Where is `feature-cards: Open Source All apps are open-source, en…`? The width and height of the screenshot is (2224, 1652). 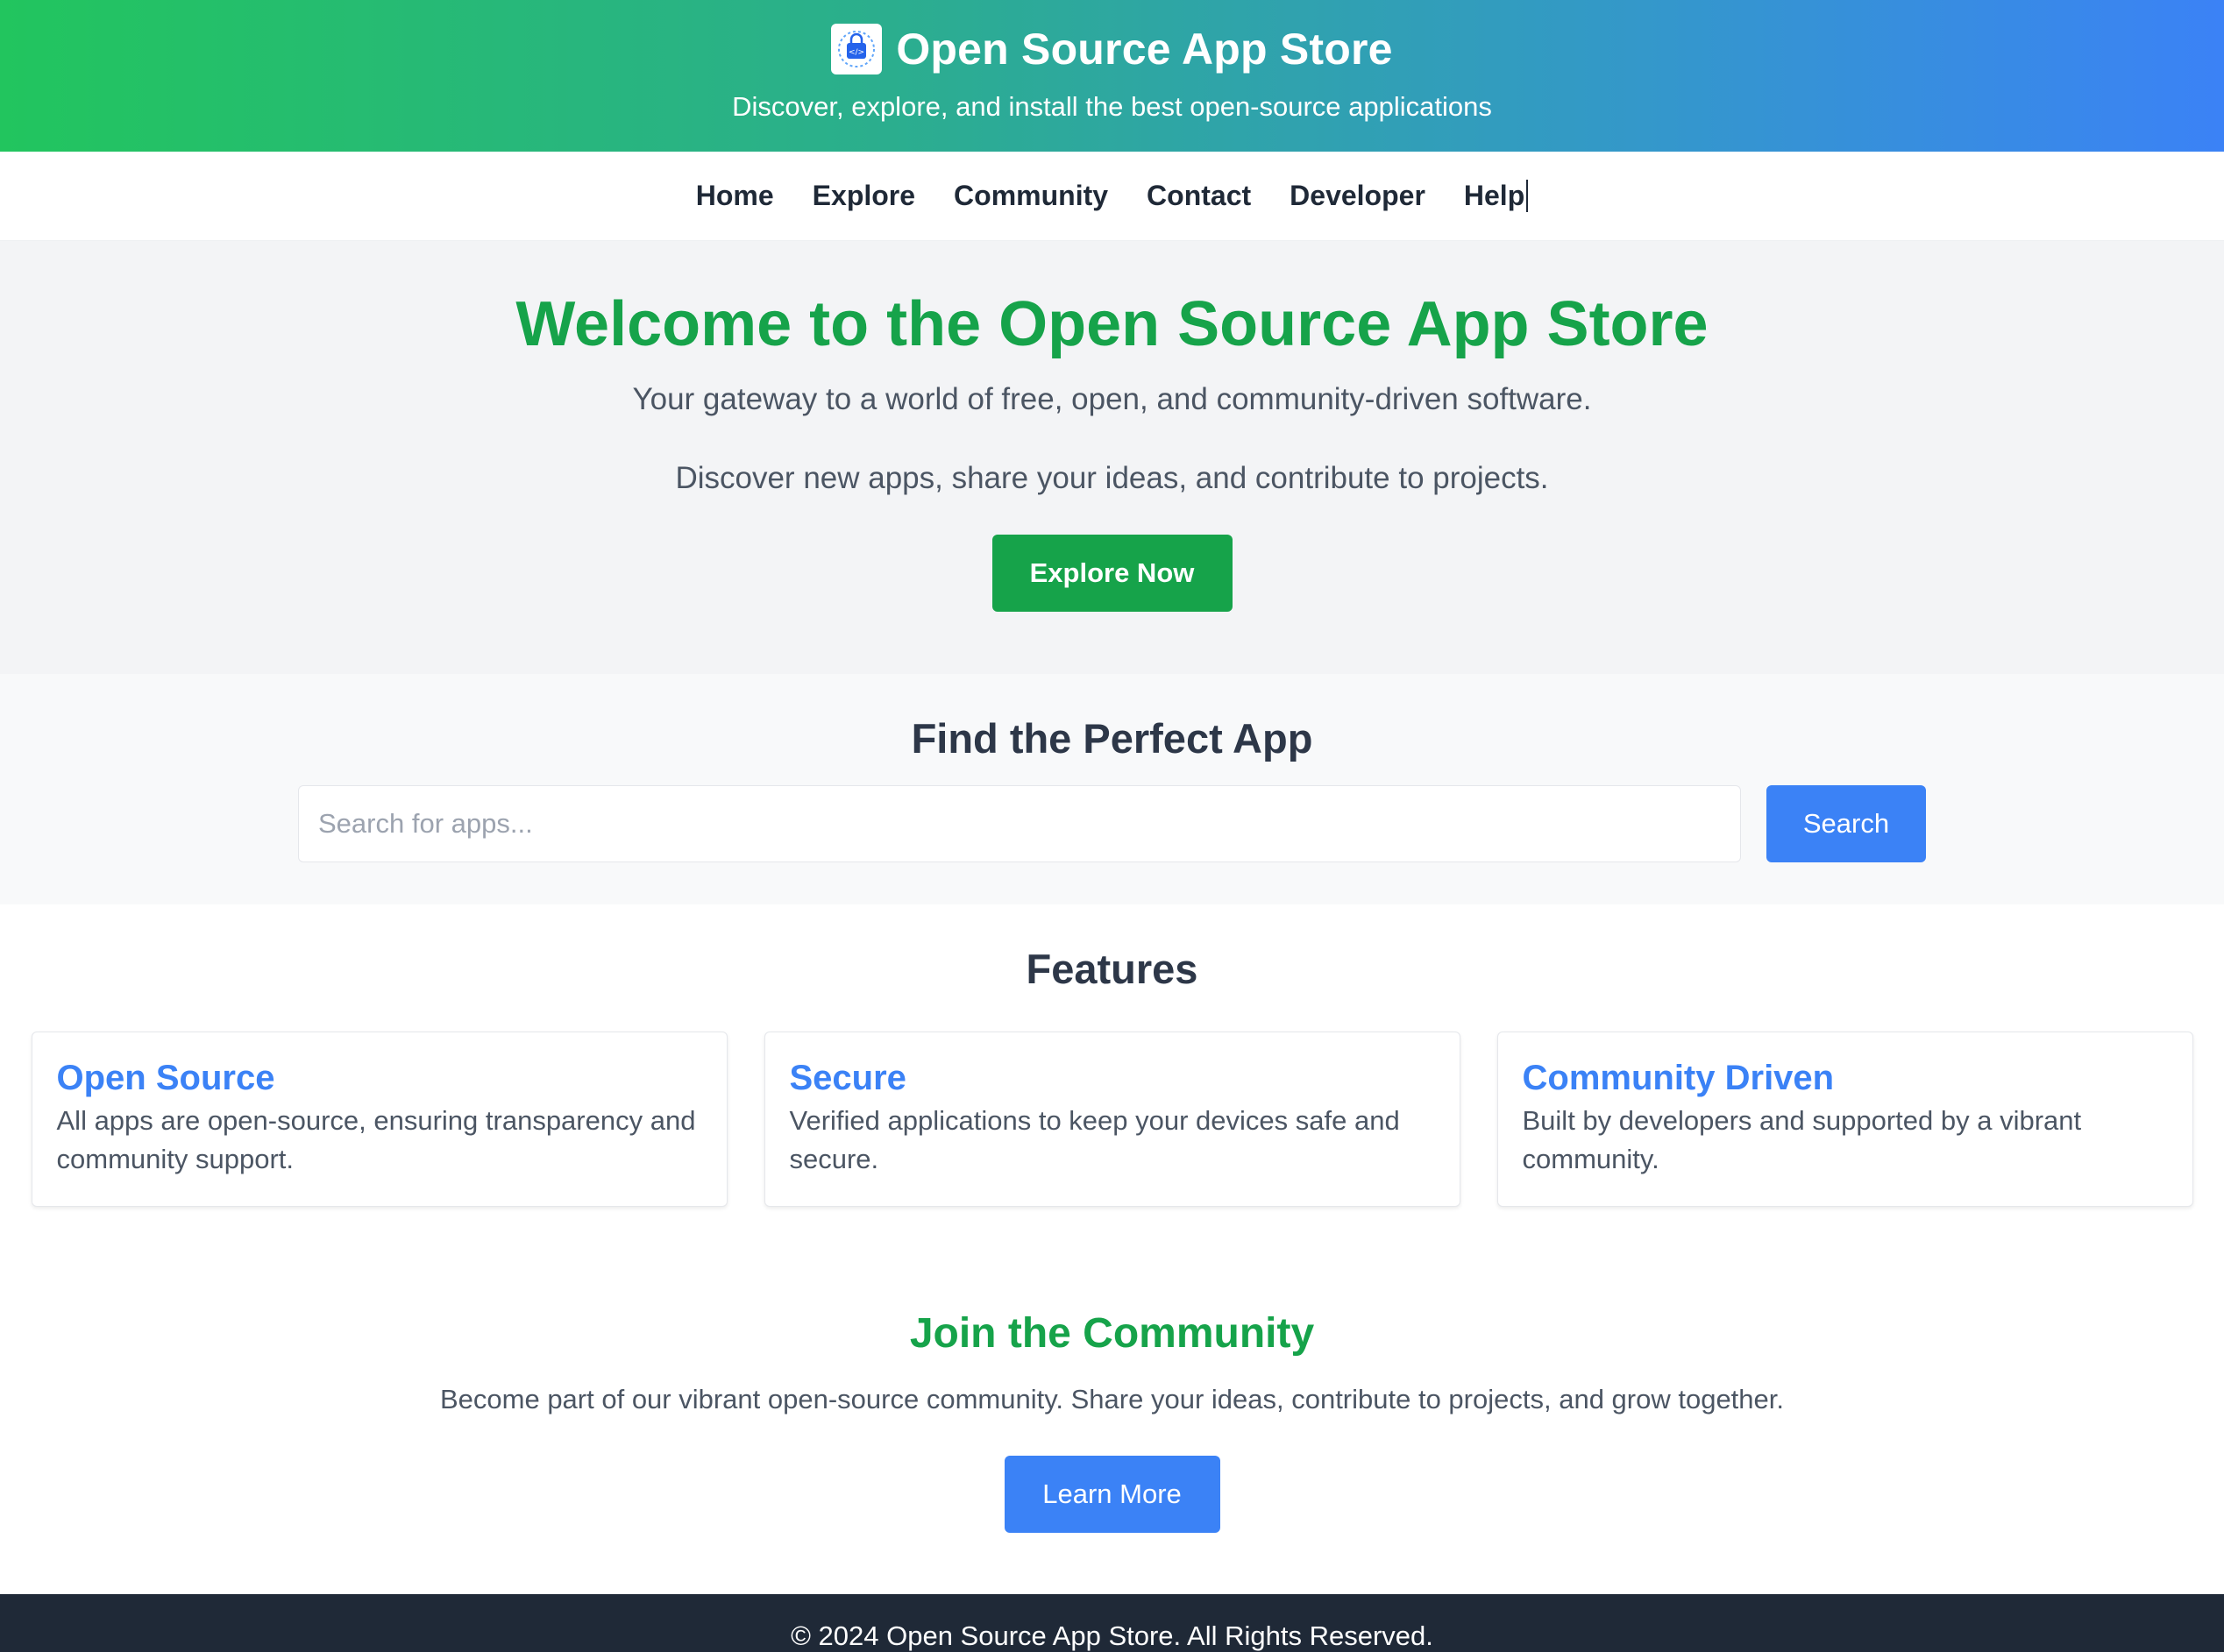 feature-cards: Open Source All apps are open-source, en… is located at coordinates (1112, 1119).